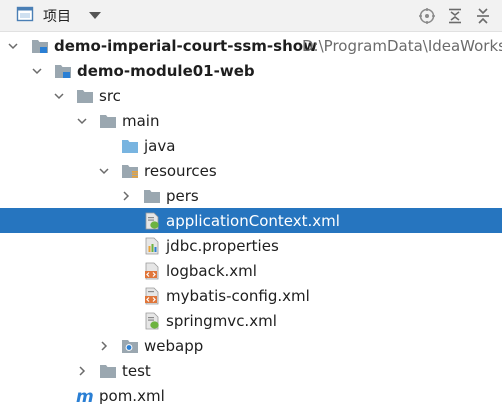  I want to click on project-view-selector: 项目, so click(43, 16).